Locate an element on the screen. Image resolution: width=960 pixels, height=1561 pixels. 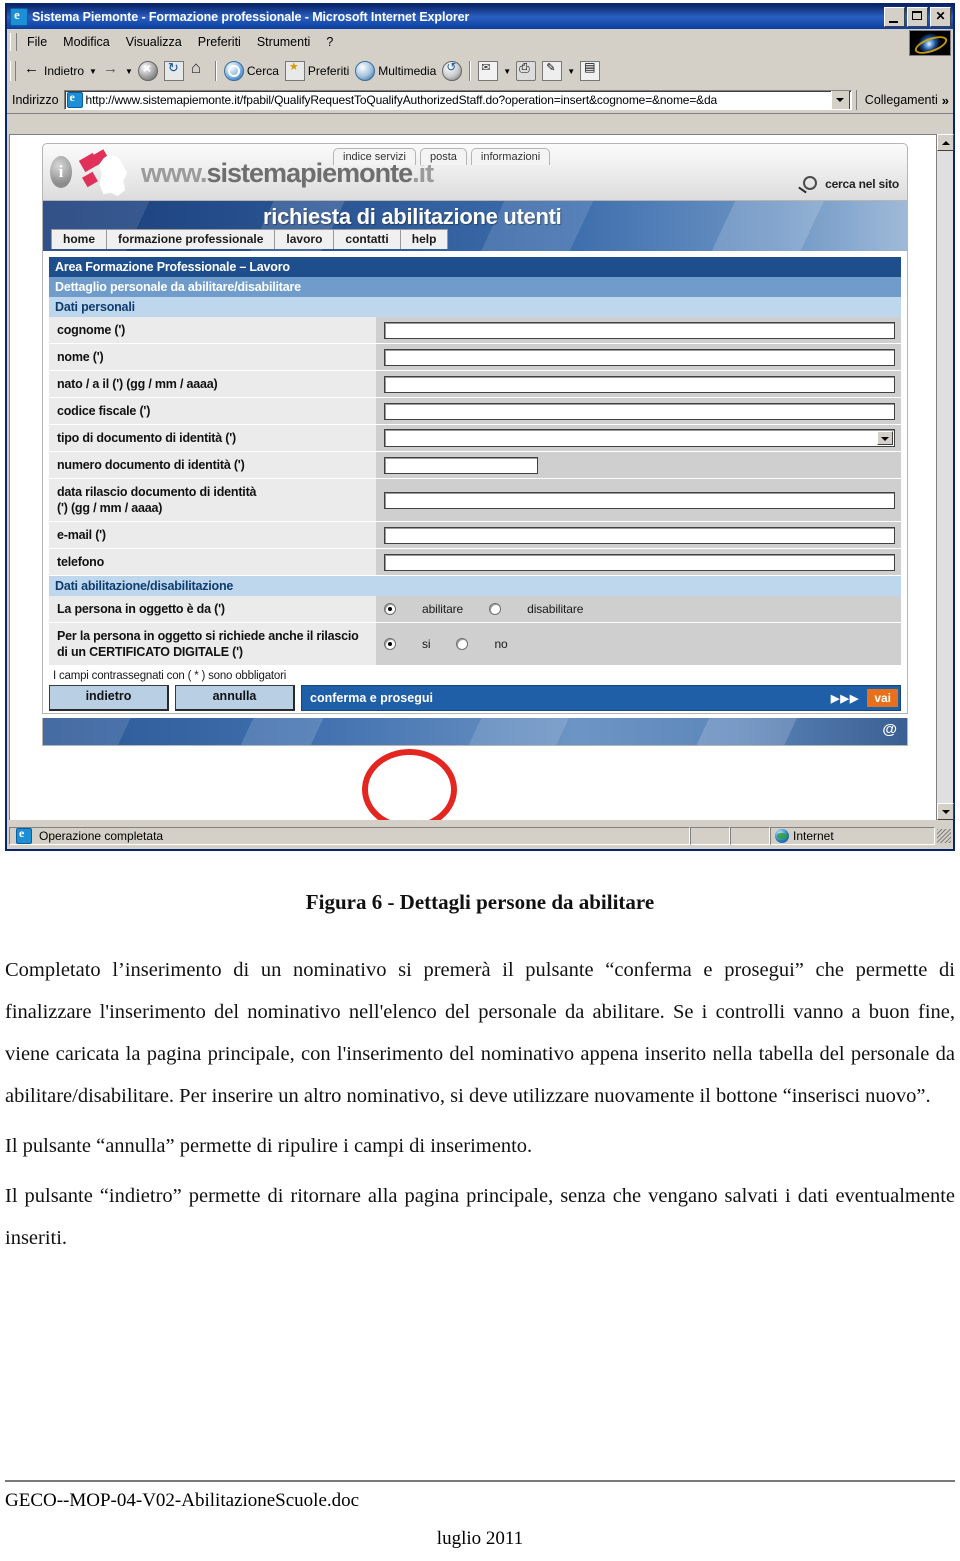
edit-button is located at coordinates (552, 71).